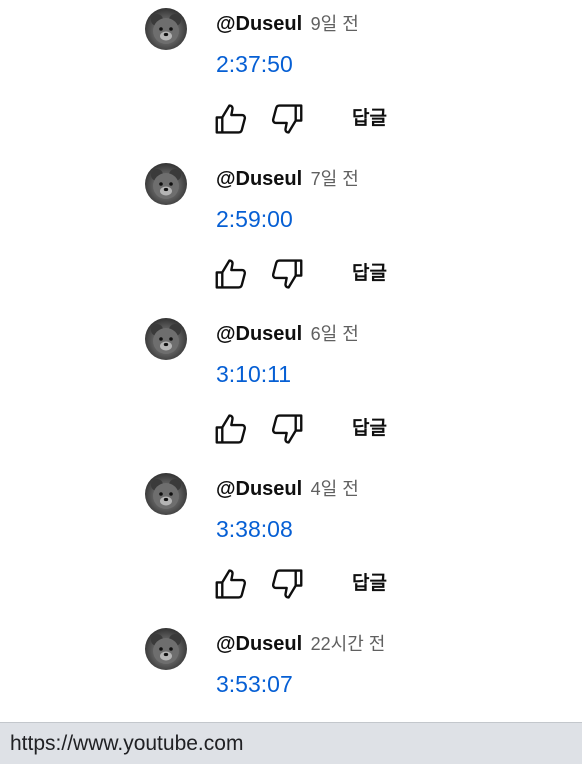  Describe the element at coordinates (254, 219) in the screenshot. I see `timestamp-link: 2:59:00` at that location.